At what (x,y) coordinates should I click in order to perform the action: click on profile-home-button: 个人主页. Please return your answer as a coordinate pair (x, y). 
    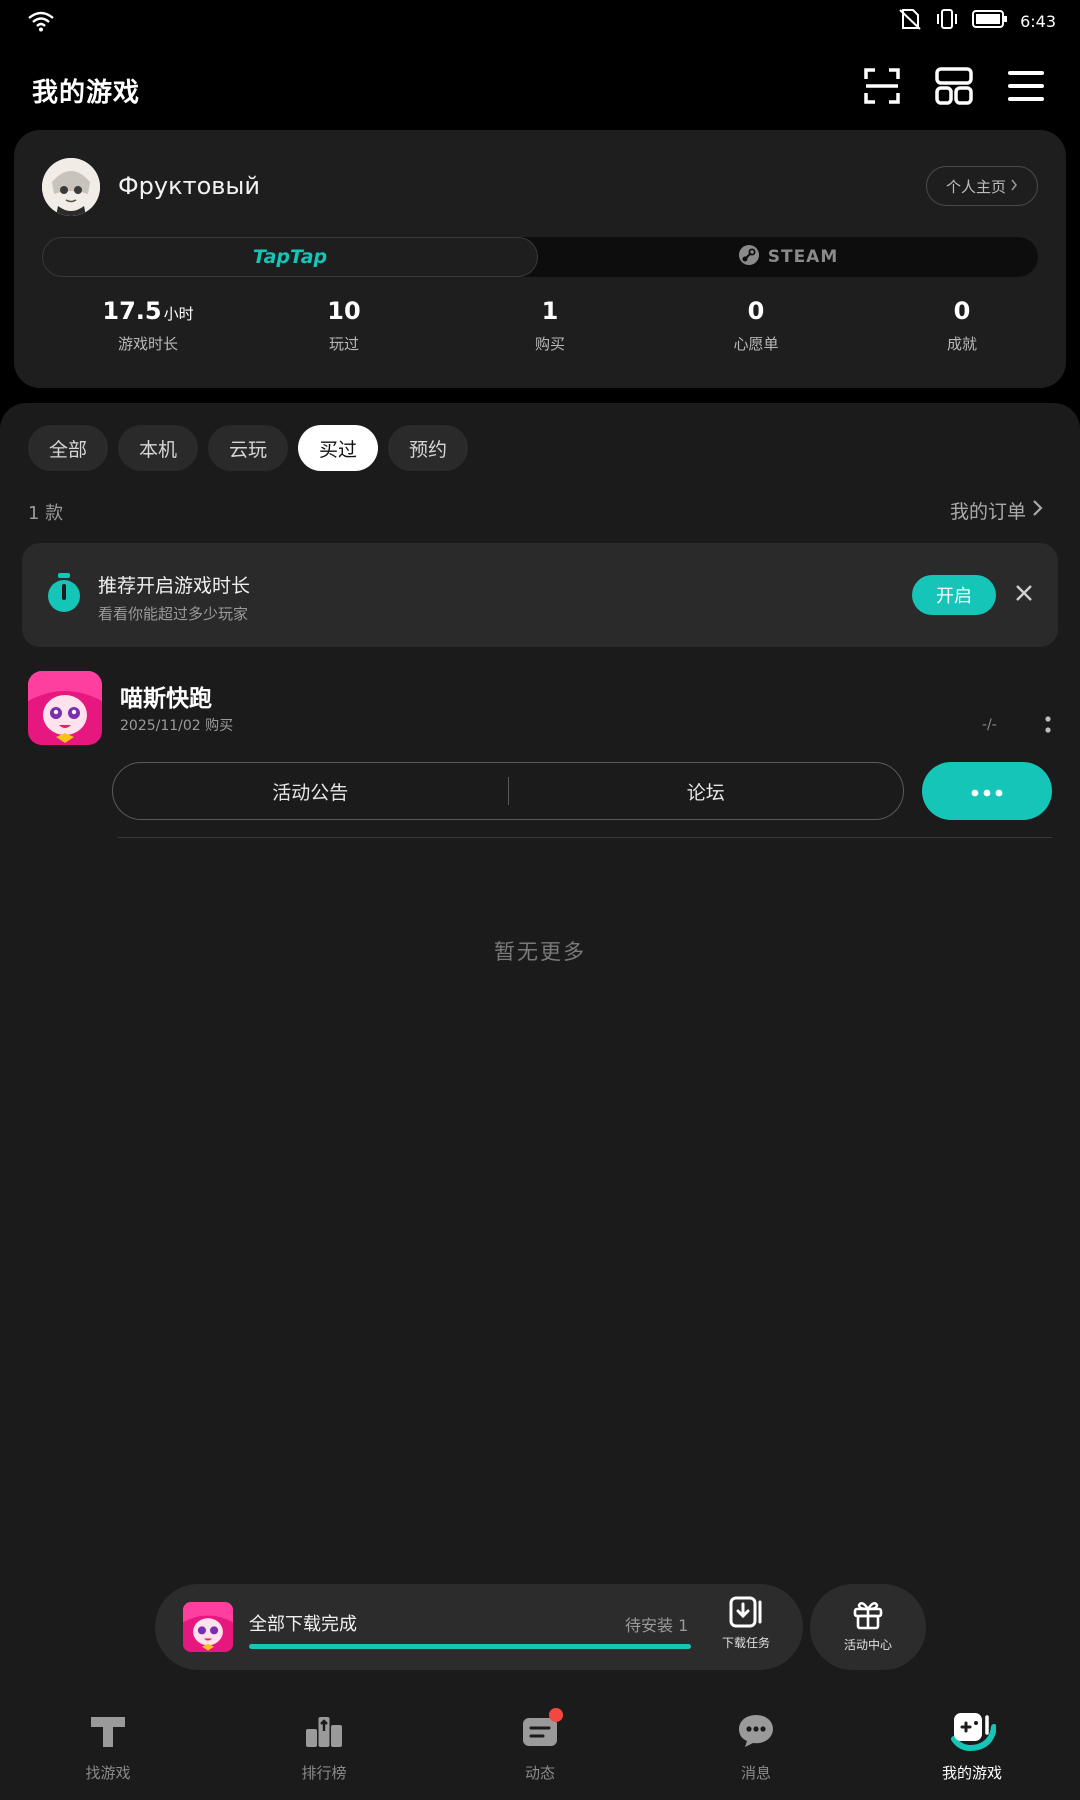
    Looking at the image, I should click on (982, 186).